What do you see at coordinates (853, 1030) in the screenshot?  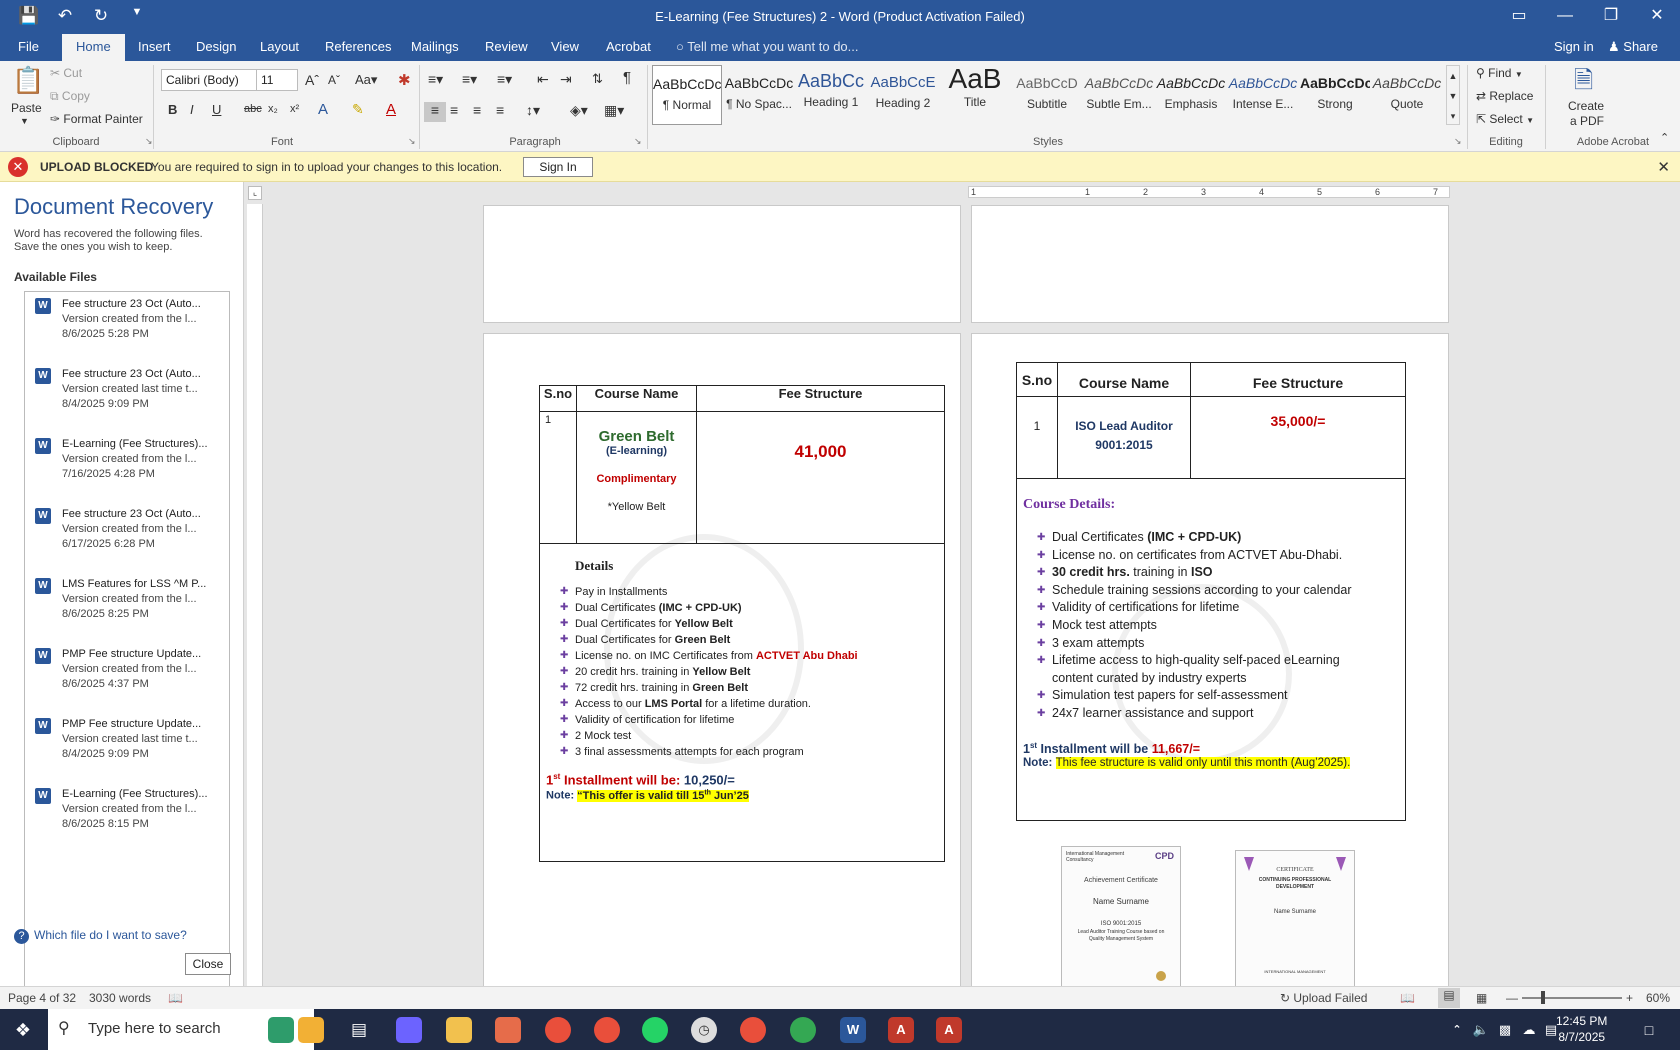 I see `word-taskbar-icon: W` at bounding box center [853, 1030].